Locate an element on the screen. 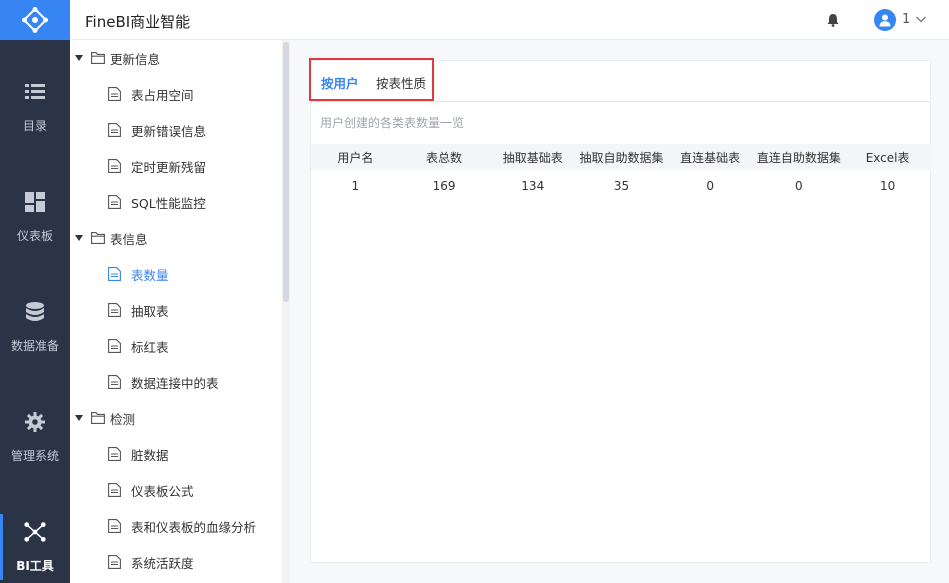 The width and height of the screenshot is (949, 583). tree-item: 数据连接中的表 is located at coordinates (163, 382).